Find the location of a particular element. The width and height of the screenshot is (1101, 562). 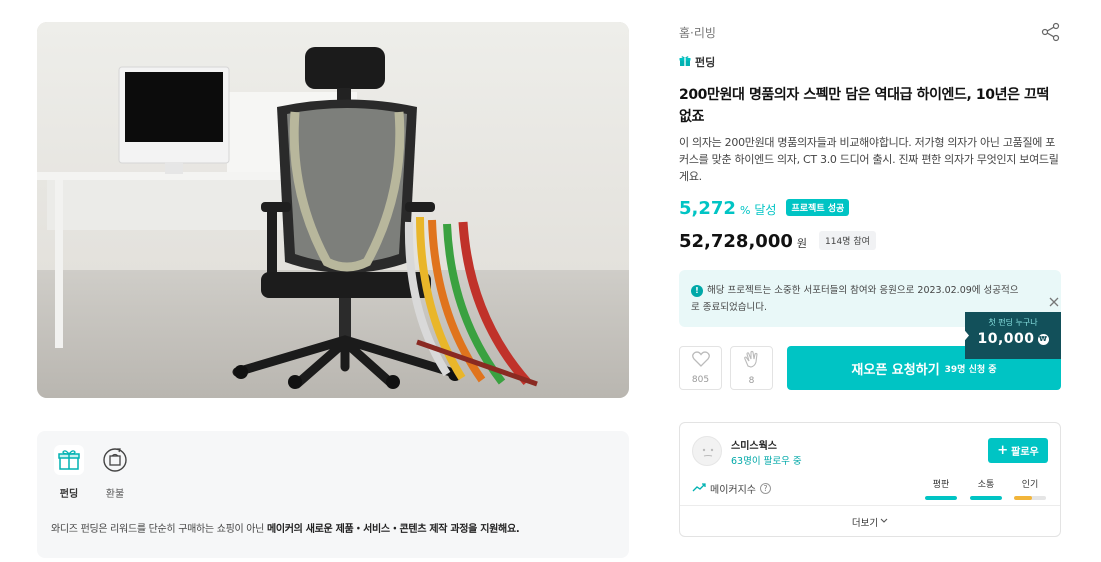

more-button: 더보기 is located at coordinates (870, 521).